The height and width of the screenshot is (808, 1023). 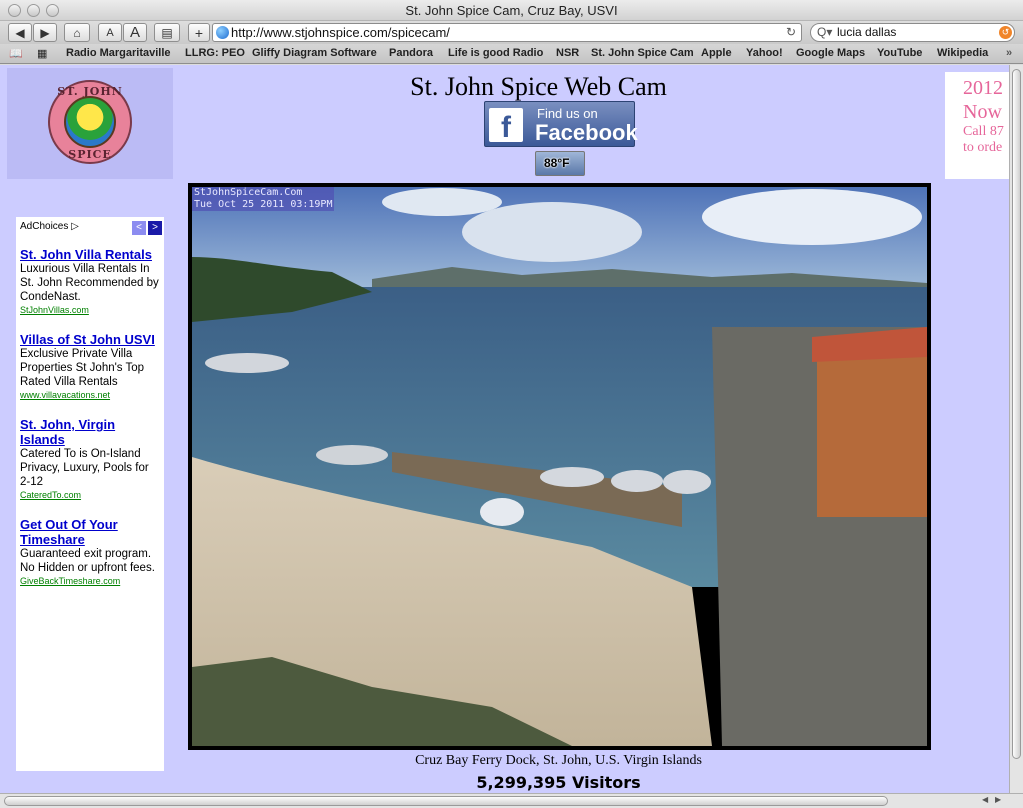 I want to click on bookmark-life-is-good-radio: Life is good Radio, so click(x=495, y=53).